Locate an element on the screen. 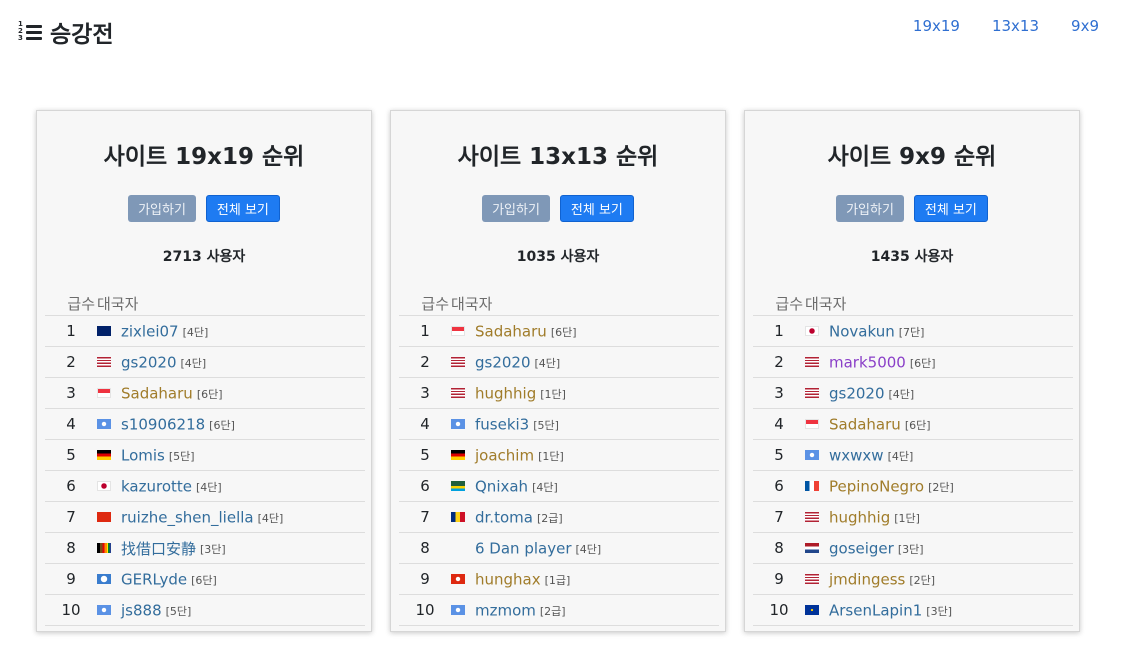 This screenshot has width=1123, height=648. player-name-link: zixlei07 is located at coordinates (150, 331).